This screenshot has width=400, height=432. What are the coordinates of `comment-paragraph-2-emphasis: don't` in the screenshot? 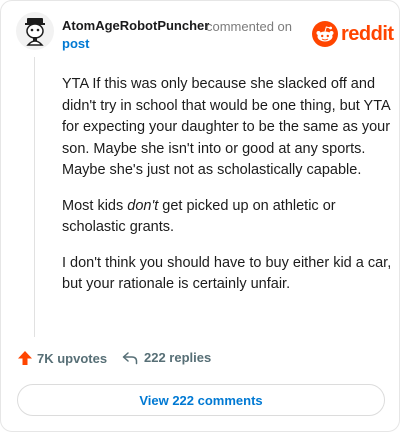 It's located at (143, 205).